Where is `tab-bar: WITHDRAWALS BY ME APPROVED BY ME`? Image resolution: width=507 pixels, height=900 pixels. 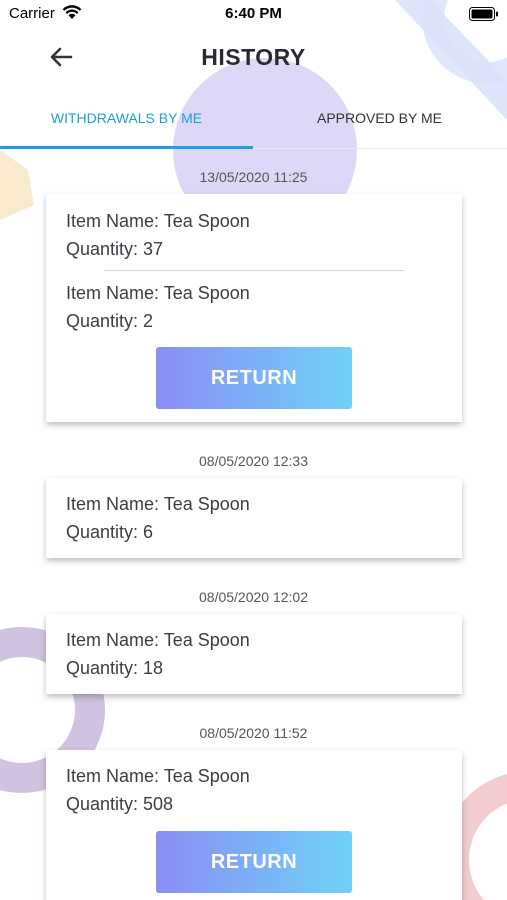
tab-bar: WITHDRAWALS BY ME APPROVED BY ME is located at coordinates (253, 124).